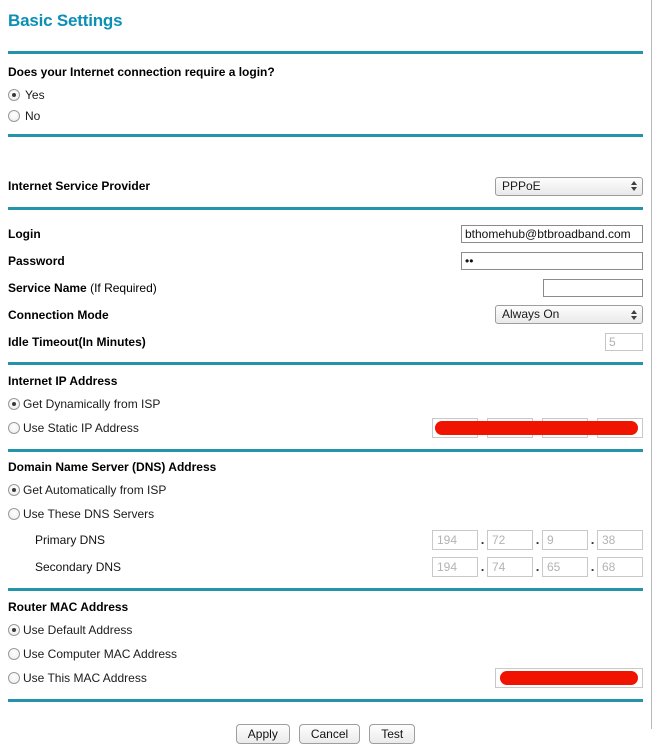  I want to click on login-label: Login, so click(24, 233).